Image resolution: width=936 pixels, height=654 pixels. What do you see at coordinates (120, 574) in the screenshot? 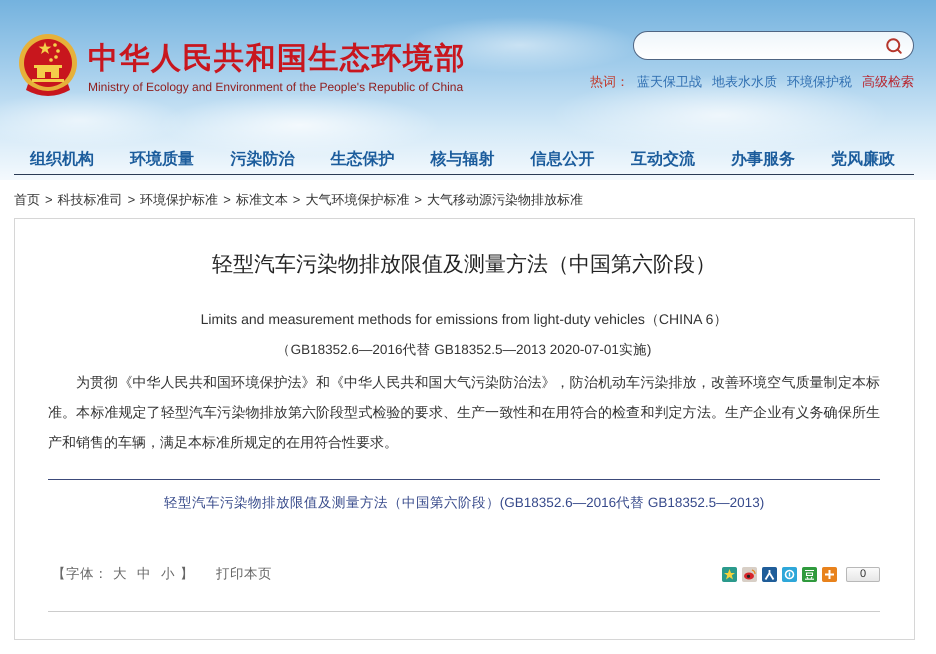
I see `font-size-option: 大` at bounding box center [120, 574].